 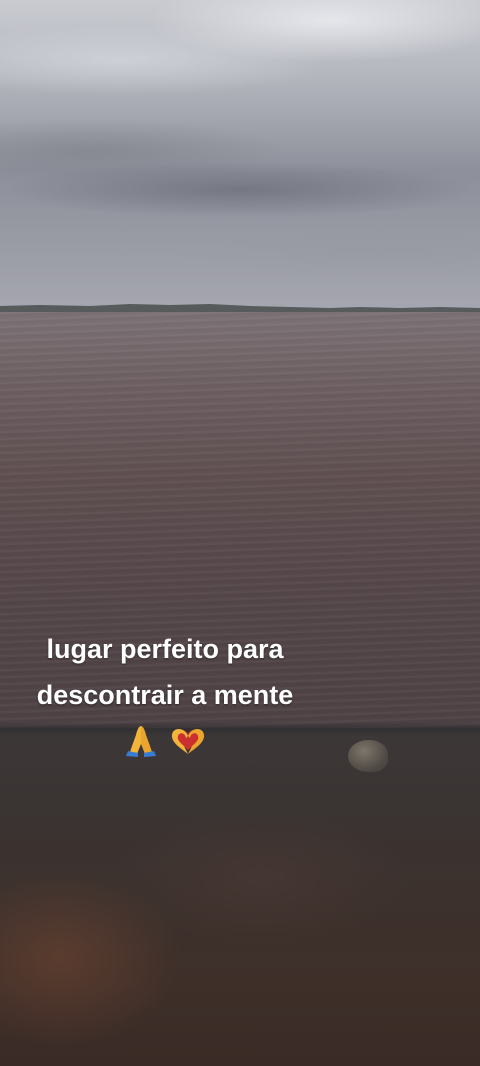 I want to click on caption-line-2: descontrair a mente, so click(x=165, y=695).